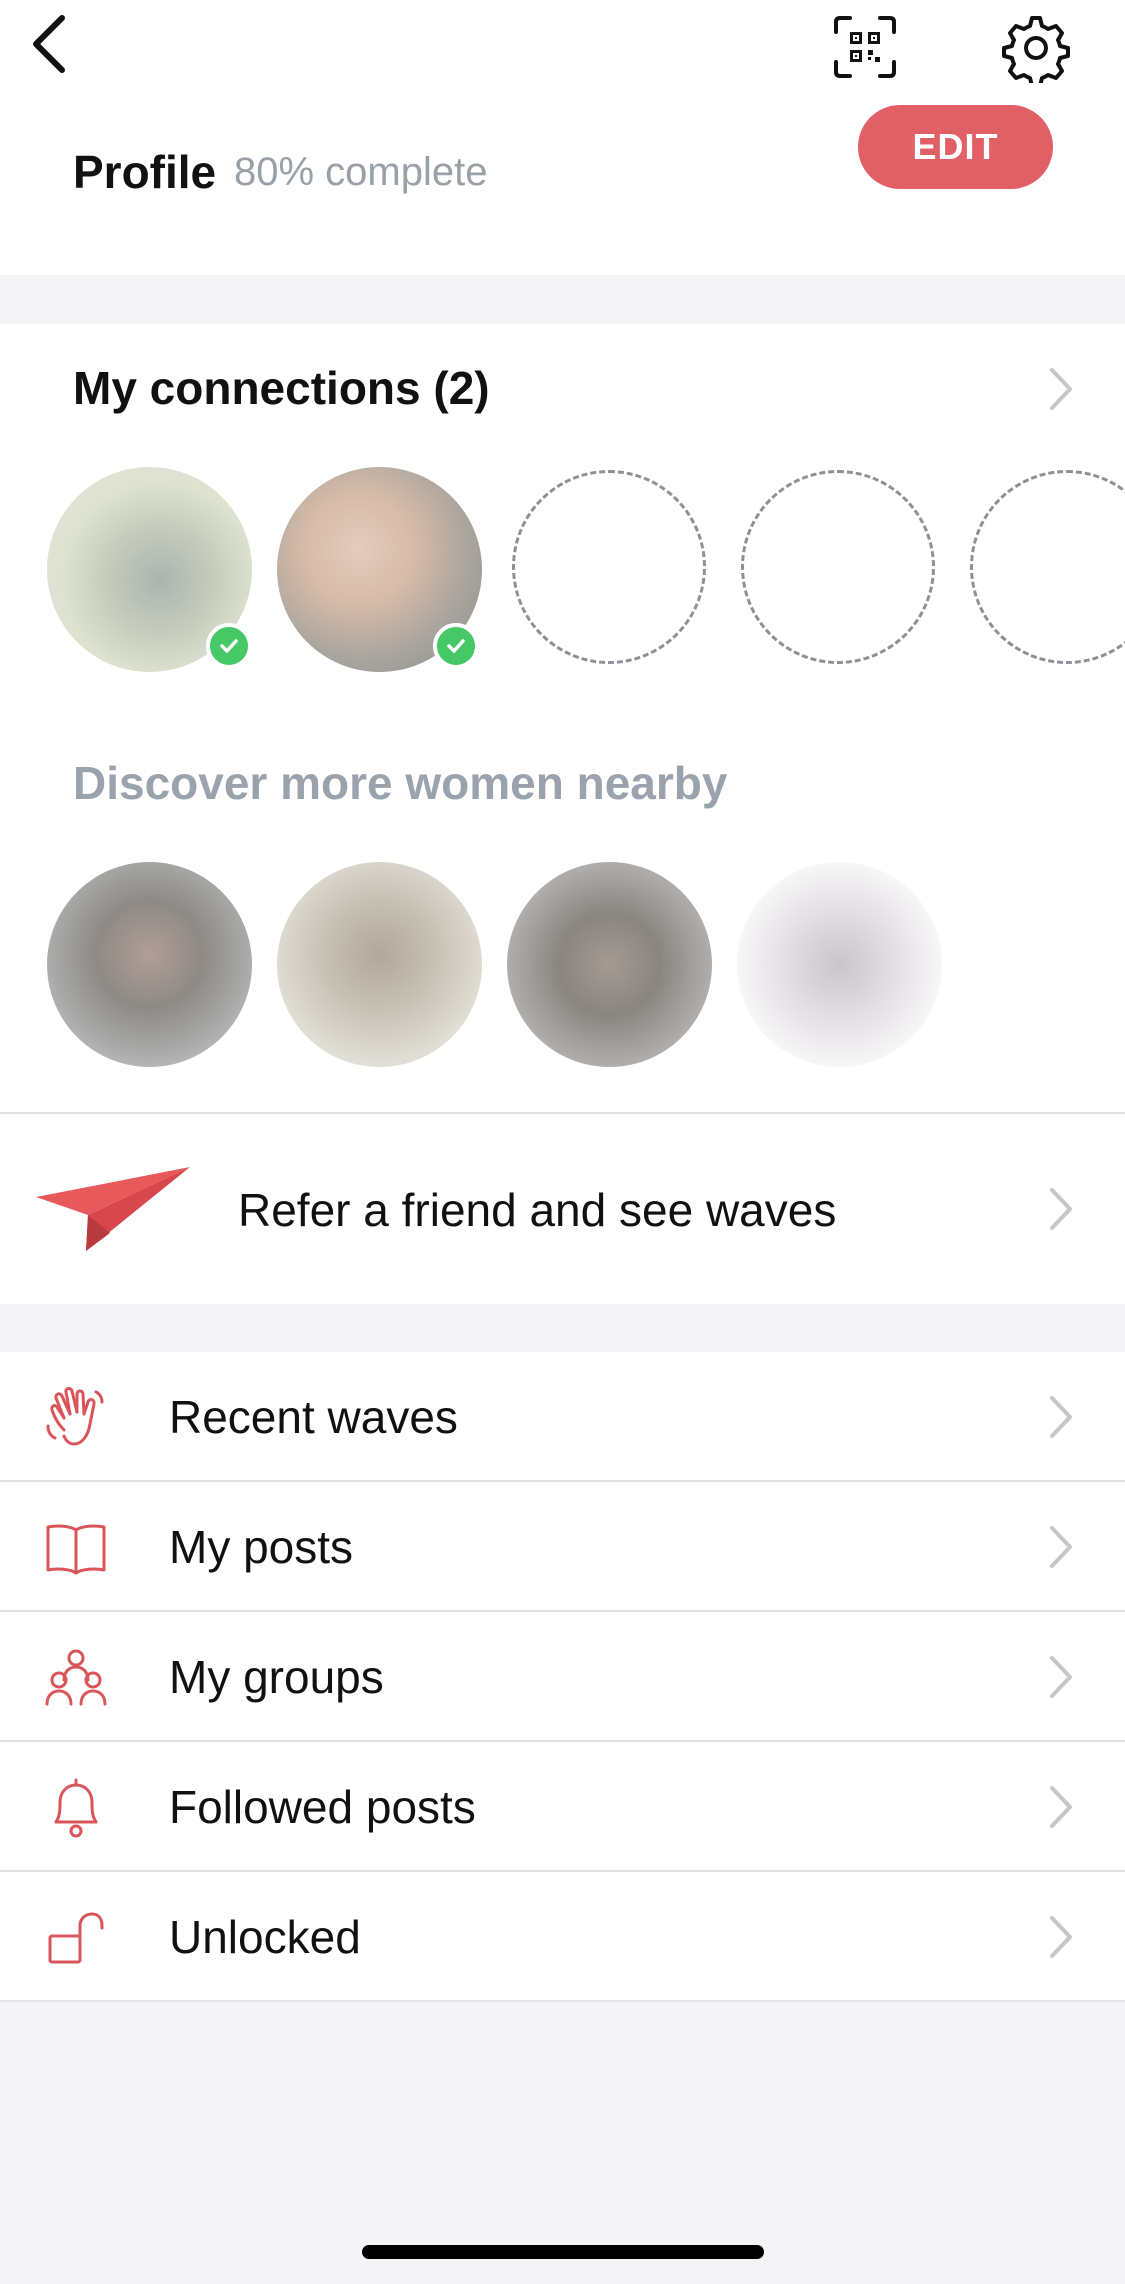 The height and width of the screenshot is (2284, 1125). I want to click on gear-icon, so click(1036, 49).